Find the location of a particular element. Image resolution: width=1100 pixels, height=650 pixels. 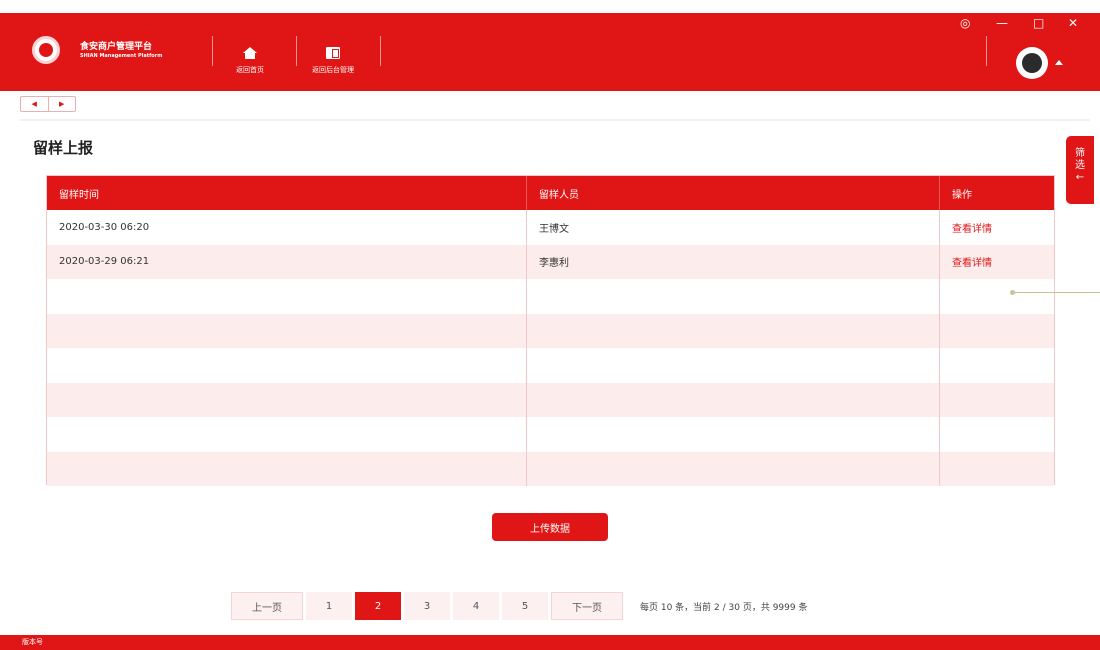

tab-navigator: ◀ ▶ is located at coordinates (48, 104).